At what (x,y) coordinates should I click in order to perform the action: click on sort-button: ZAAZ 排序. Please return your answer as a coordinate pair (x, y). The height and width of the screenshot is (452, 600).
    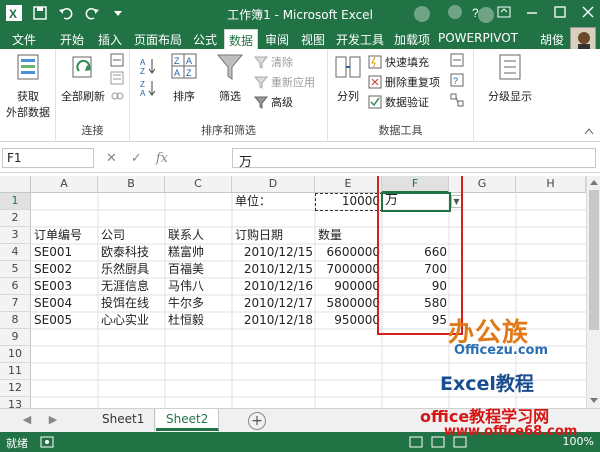
    Looking at the image, I should click on (184, 77).